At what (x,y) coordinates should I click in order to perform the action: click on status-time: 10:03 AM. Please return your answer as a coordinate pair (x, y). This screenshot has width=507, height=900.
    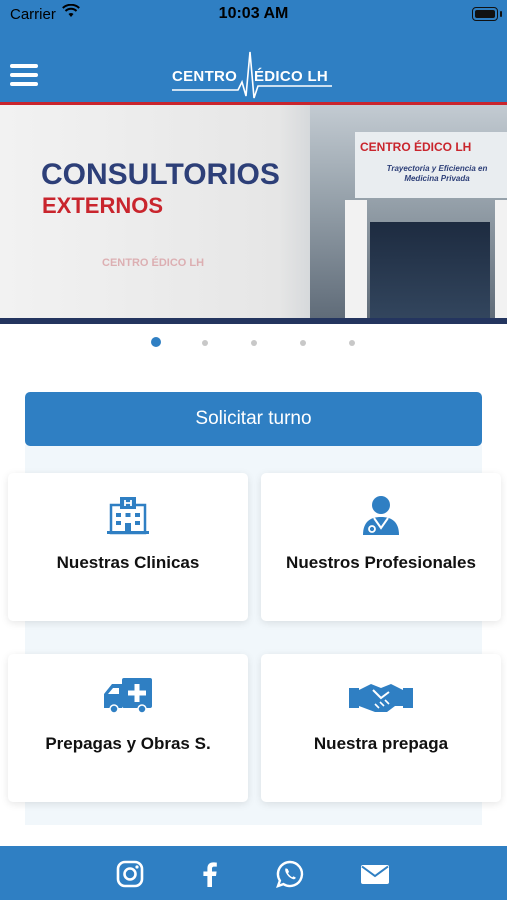
    Looking at the image, I should click on (253, 13).